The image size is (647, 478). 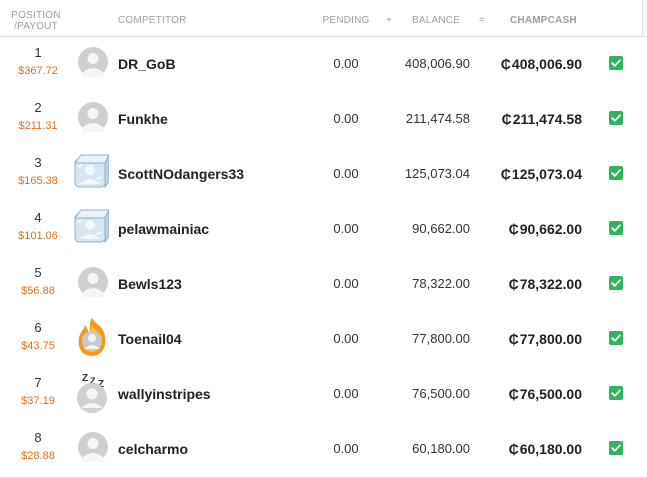 What do you see at coordinates (164, 394) in the screenshot?
I see `competitor-name: wallyinstripes` at bounding box center [164, 394].